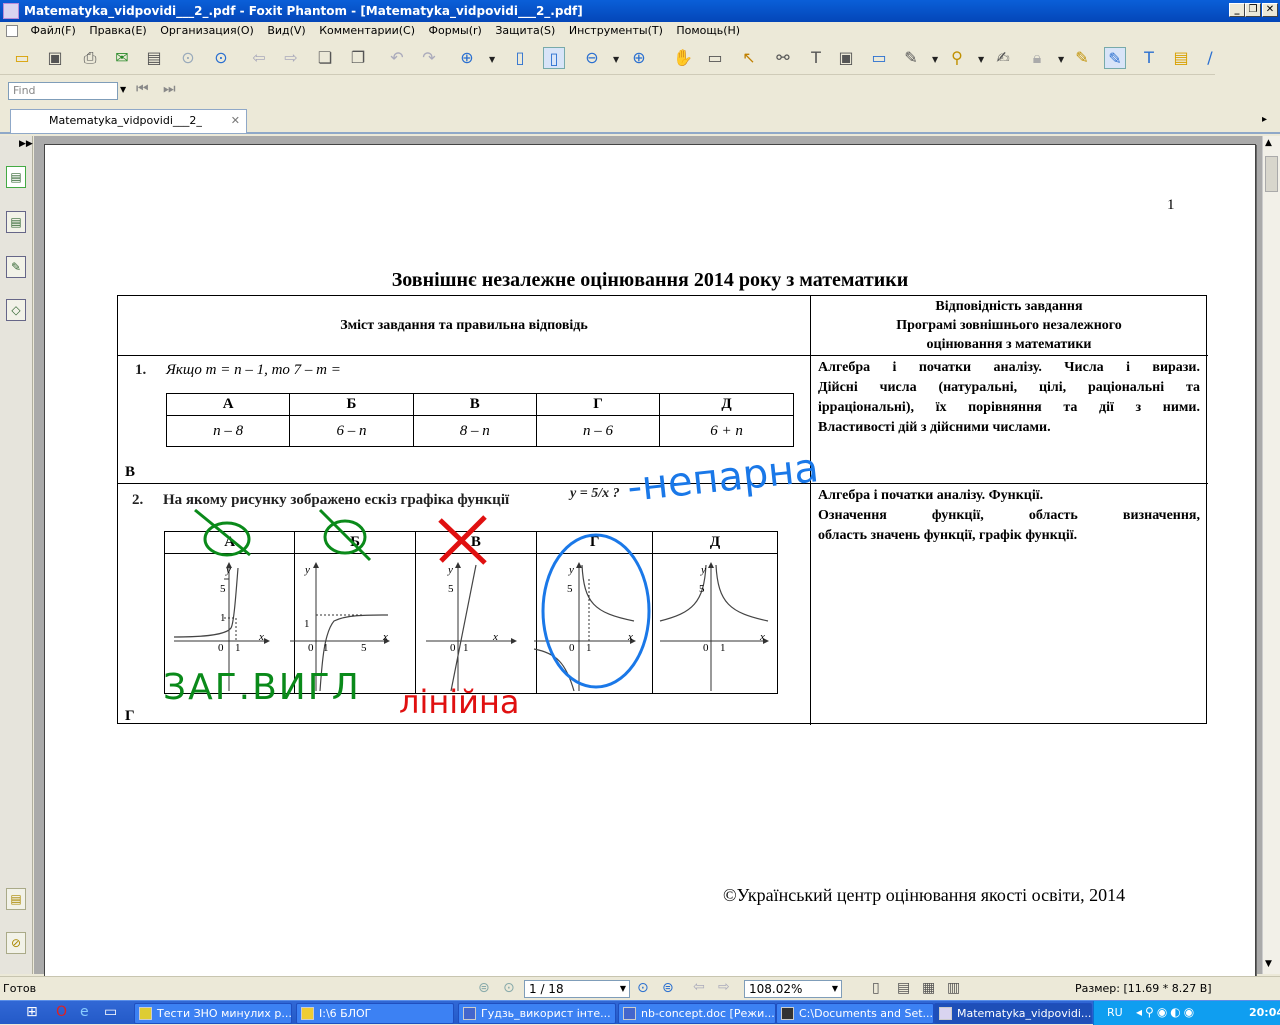 The width and height of the screenshot is (1280, 1025). What do you see at coordinates (1271, 555) in the screenshot?
I see `vertical-scrollbar: ▲ ▼` at bounding box center [1271, 555].